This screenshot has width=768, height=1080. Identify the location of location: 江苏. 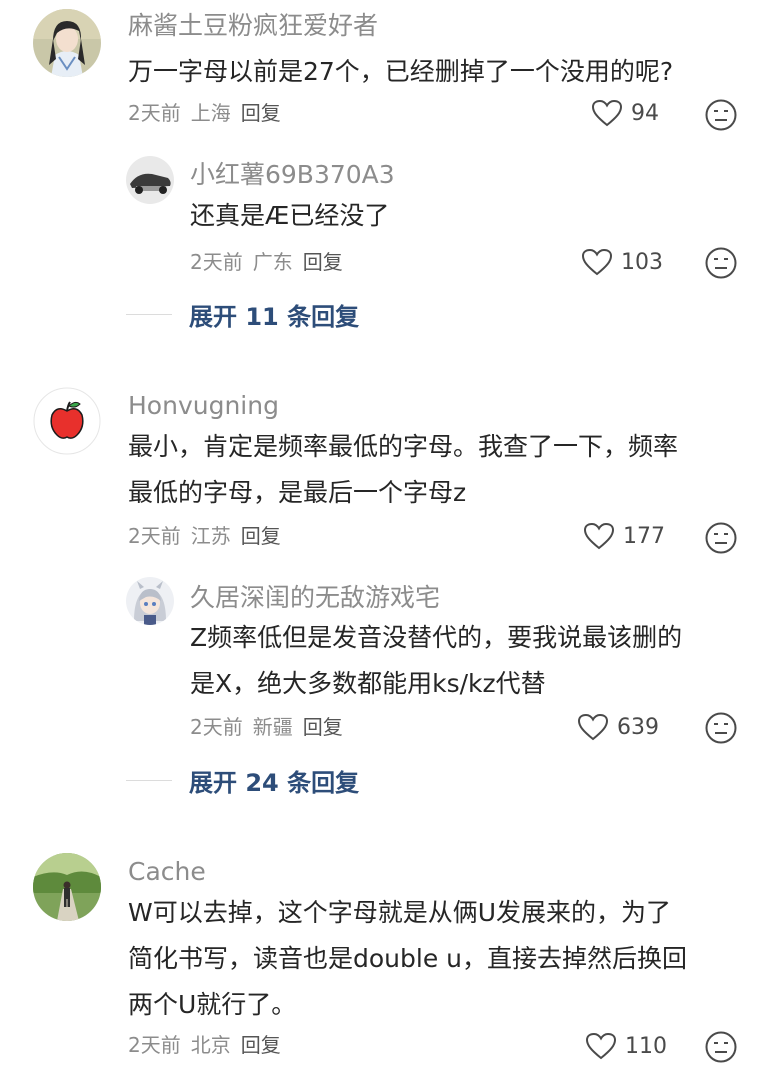
(210, 536).